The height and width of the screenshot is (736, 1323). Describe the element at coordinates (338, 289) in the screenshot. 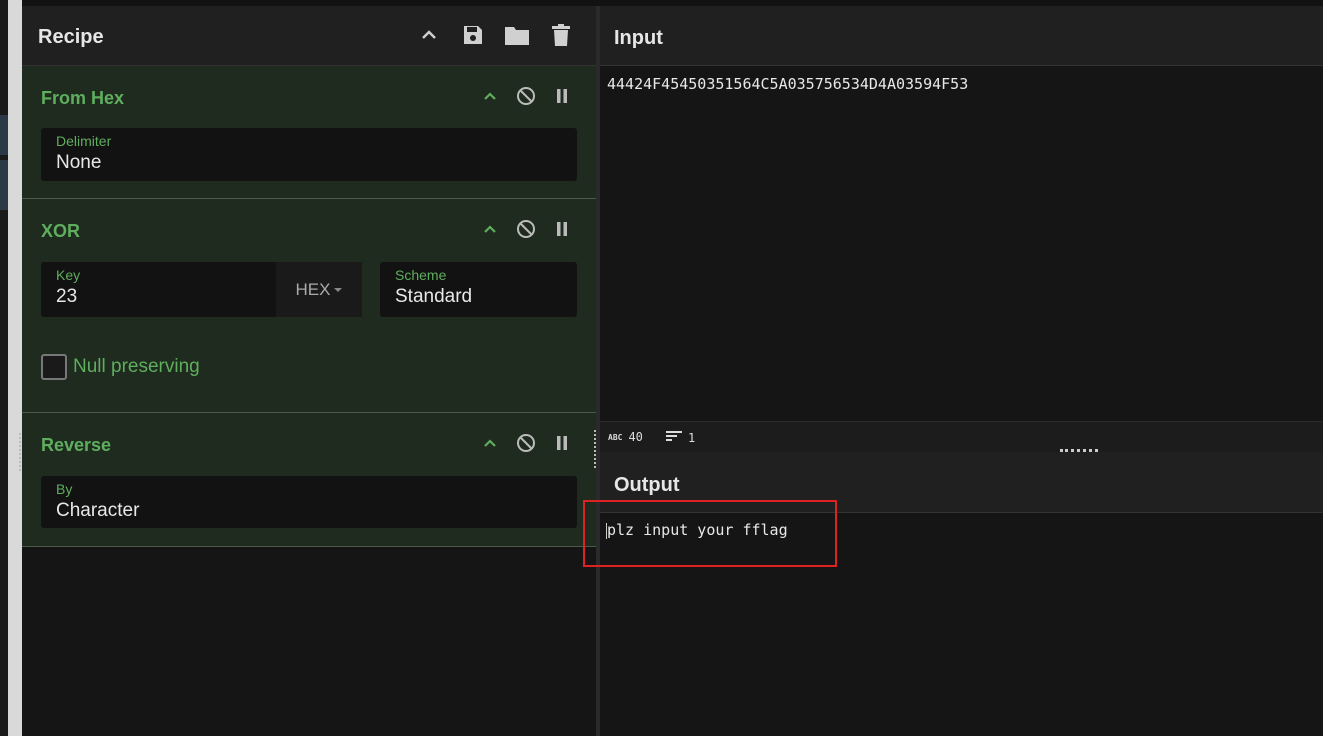

I see `caret-down-icon` at that location.